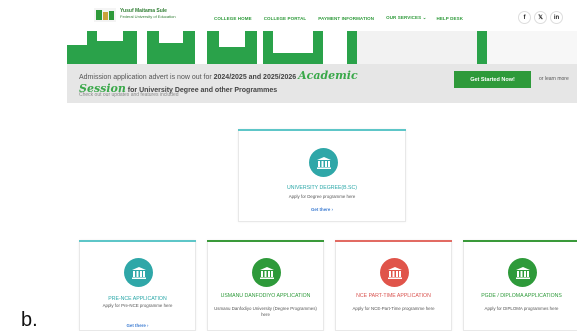 This screenshot has width=577, height=331. What do you see at coordinates (449, 18) in the screenshot?
I see `nav-help-desk: HELP DESK` at bounding box center [449, 18].